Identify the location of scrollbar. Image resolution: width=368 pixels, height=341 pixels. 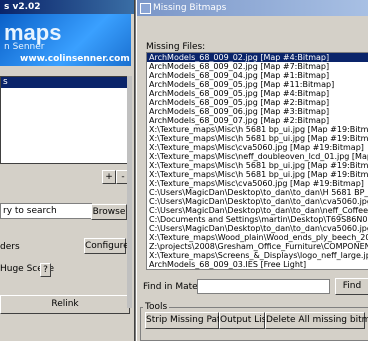
(129, 192).